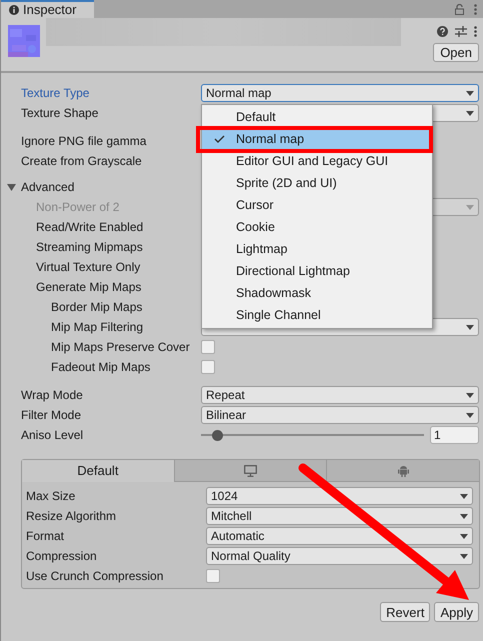 The width and height of the screenshot is (483, 641). I want to click on field-label: Aniso Level, so click(52, 435).